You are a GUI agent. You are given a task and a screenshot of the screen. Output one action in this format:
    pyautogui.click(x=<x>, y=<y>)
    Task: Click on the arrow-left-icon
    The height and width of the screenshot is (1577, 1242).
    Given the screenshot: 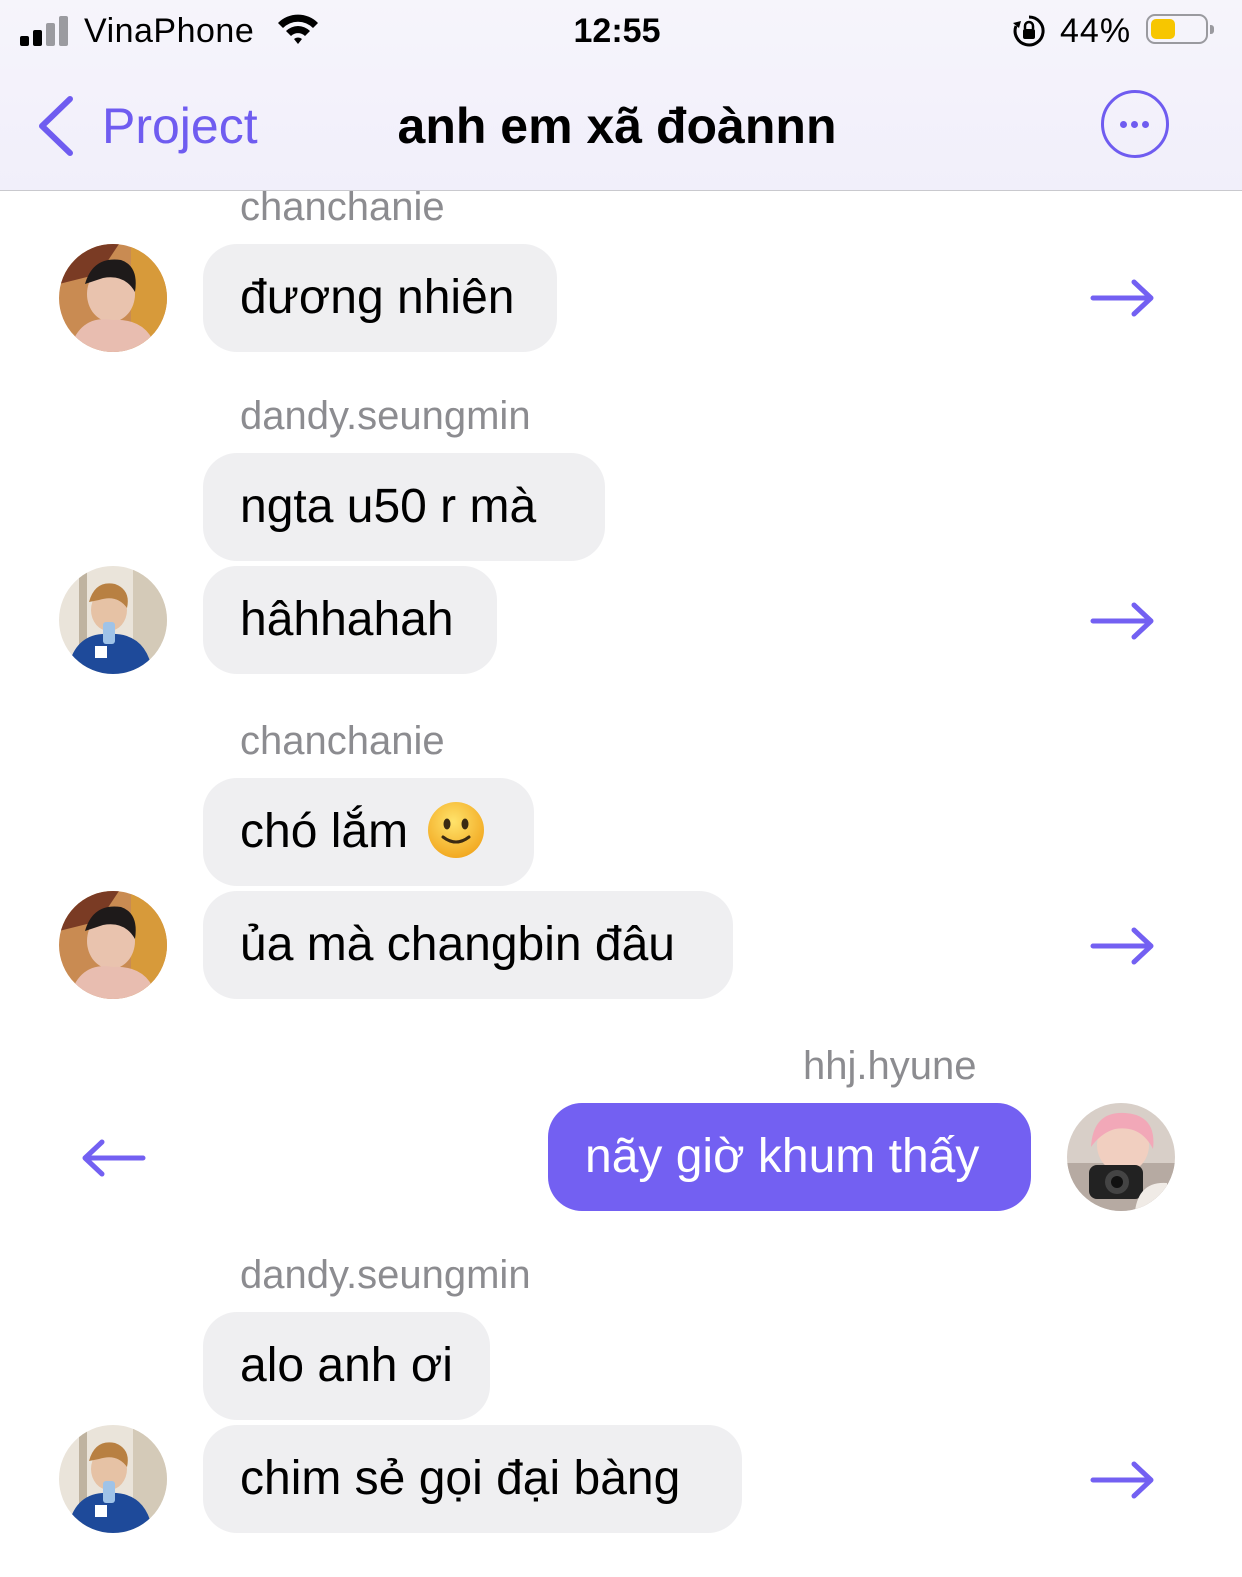 What is the action you would take?
    pyautogui.click(x=113, y=1158)
    